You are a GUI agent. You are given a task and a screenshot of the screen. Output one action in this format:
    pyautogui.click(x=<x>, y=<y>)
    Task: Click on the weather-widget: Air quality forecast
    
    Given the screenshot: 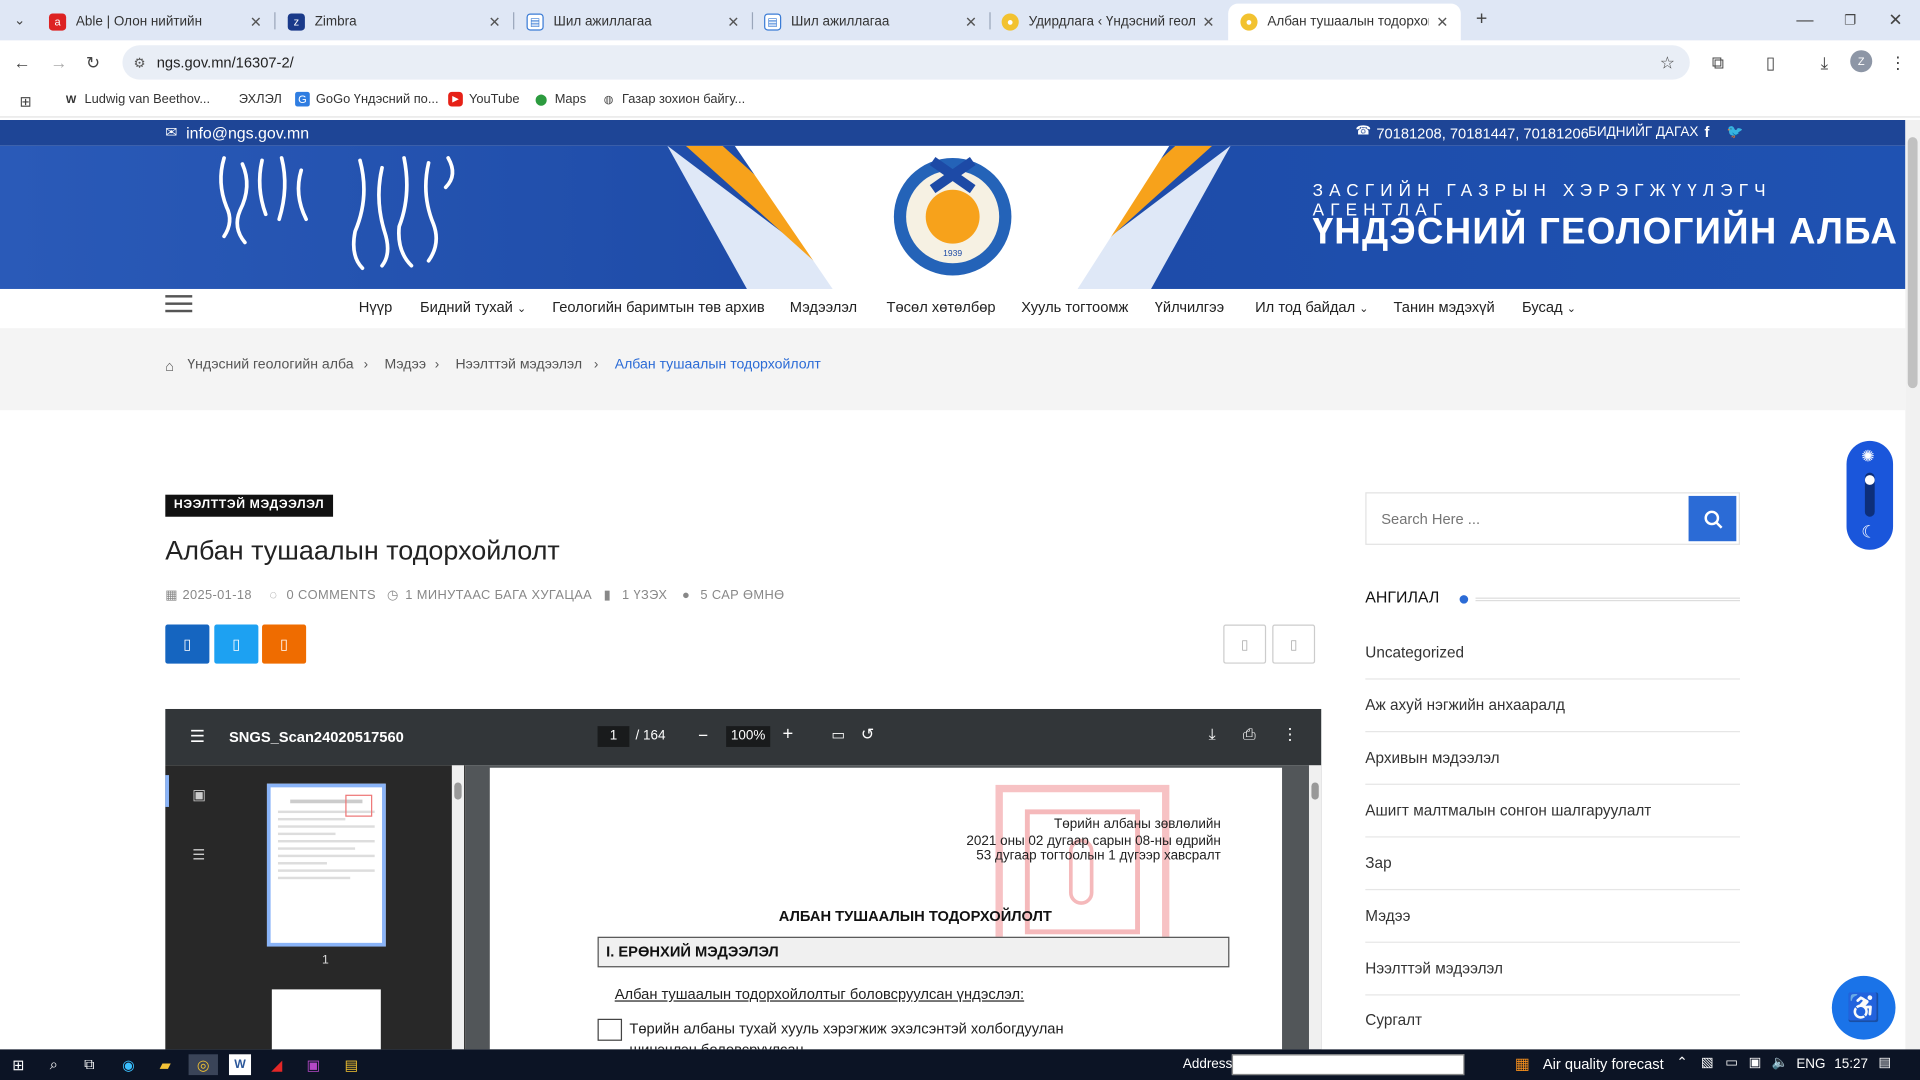 What is the action you would take?
    pyautogui.click(x=1603, y=1064)
    